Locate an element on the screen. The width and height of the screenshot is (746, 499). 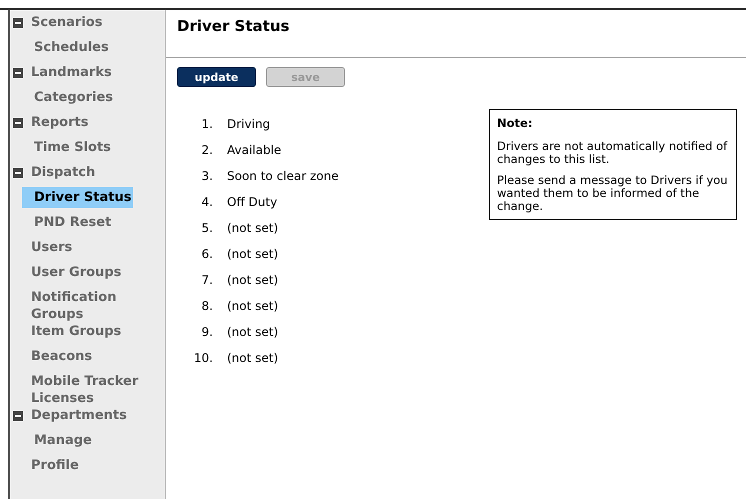
item-number: 3. is located at coordinates (206, 177).